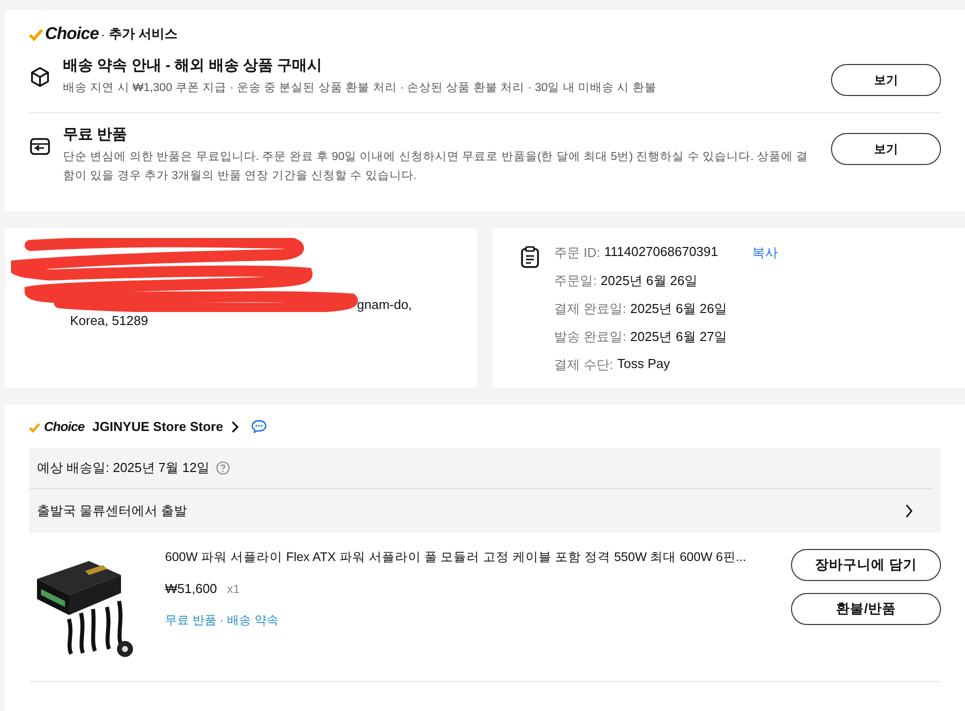 The image size is (965, 711). I want to click on service-tags: 무료 반품 · 배송 약속, so click(465, 620).